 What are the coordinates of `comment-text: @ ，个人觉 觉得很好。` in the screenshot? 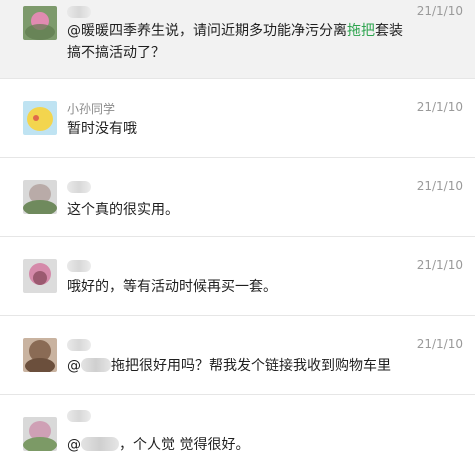 It's located at (158, 445).